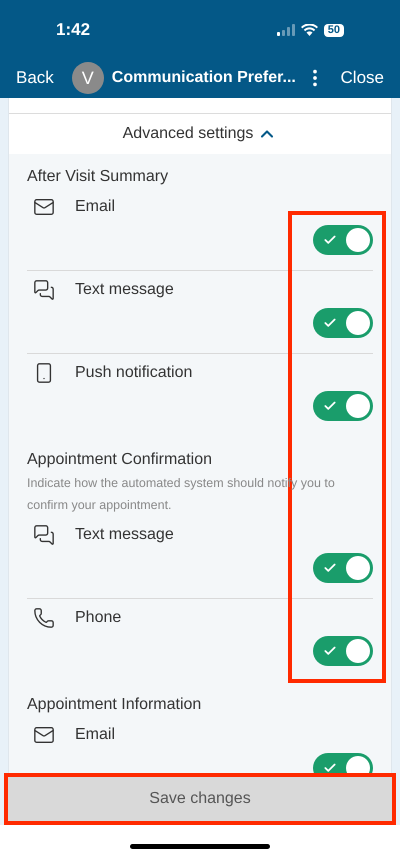 This screenshot has width=400, height=868. Describe the element at coordinates (73, 30) in the screenshot. I see `status-time: 1:42` at that location.